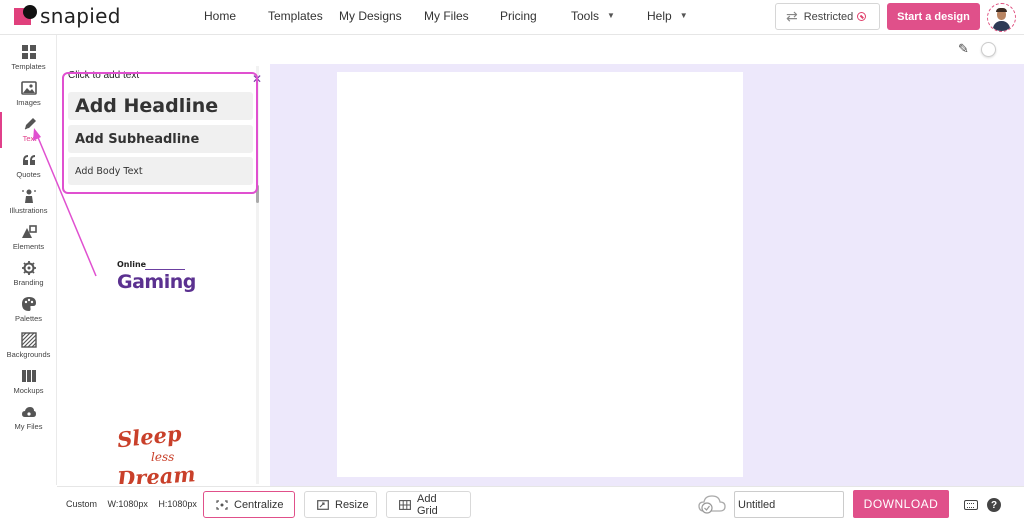 Image resolution: width=1024 pixels, height=522 pixels. What do you see at coordinates (28, 282) in the screenshot?
I see `sidebar-item-label: Branding` at bounding box center [28, 282].